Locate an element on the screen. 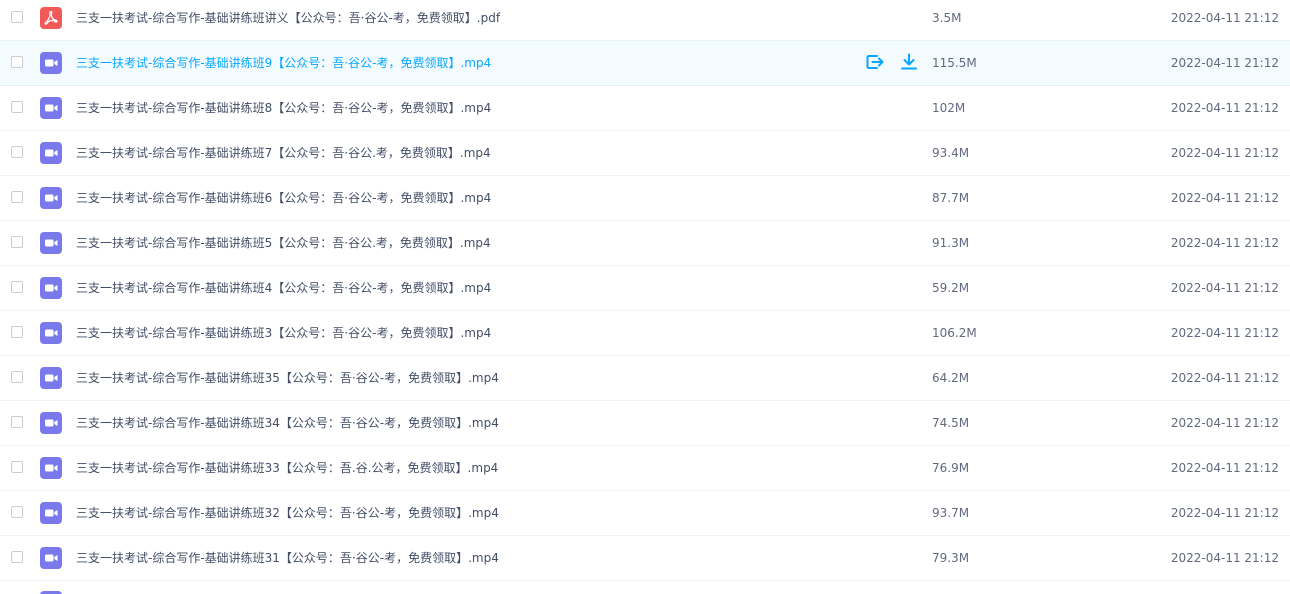 Image resolution: width=1290 pixels, height=594 pixels. file-size: 93.4M is located at coordinates (951, 153).